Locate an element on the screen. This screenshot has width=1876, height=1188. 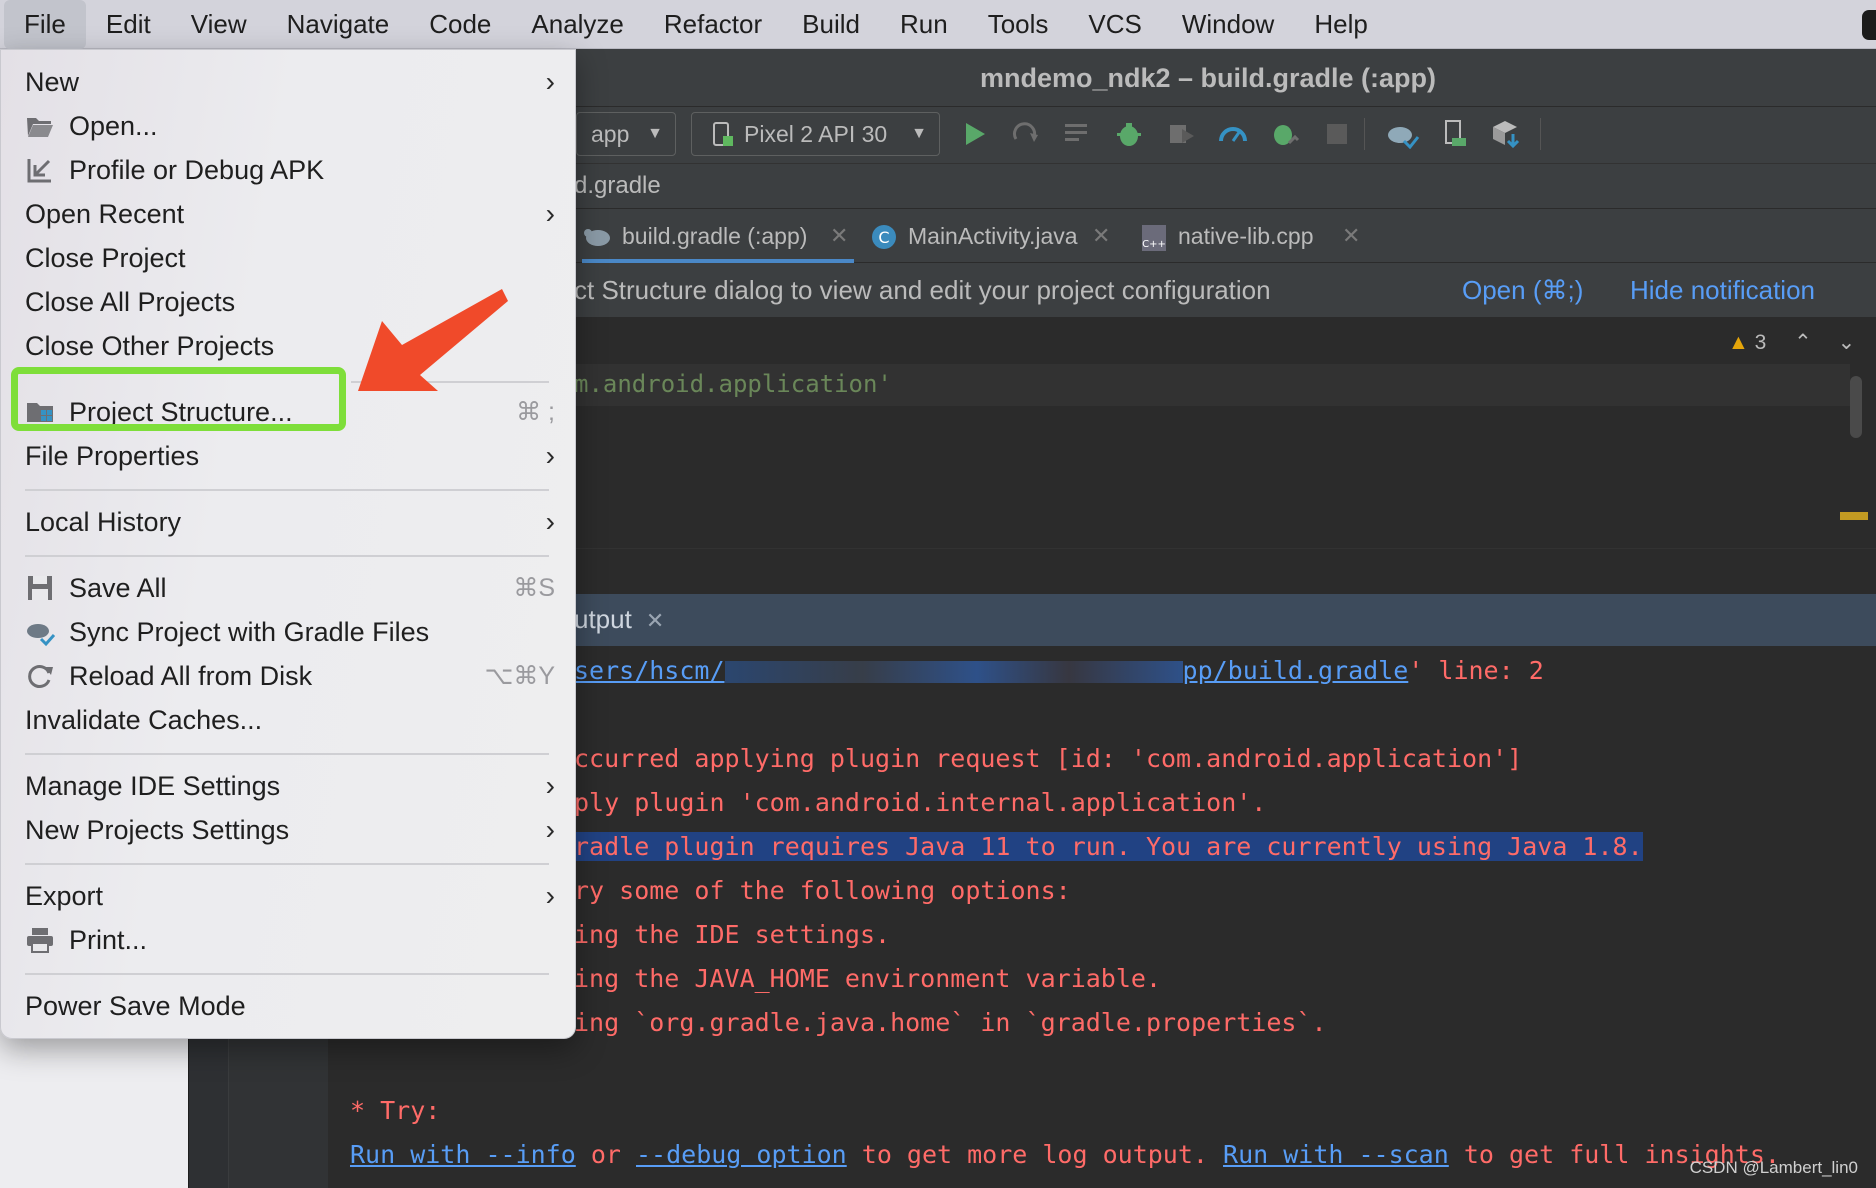
open-project-structure-link: Open (⌘;) is located at coordinates (1522, 290).